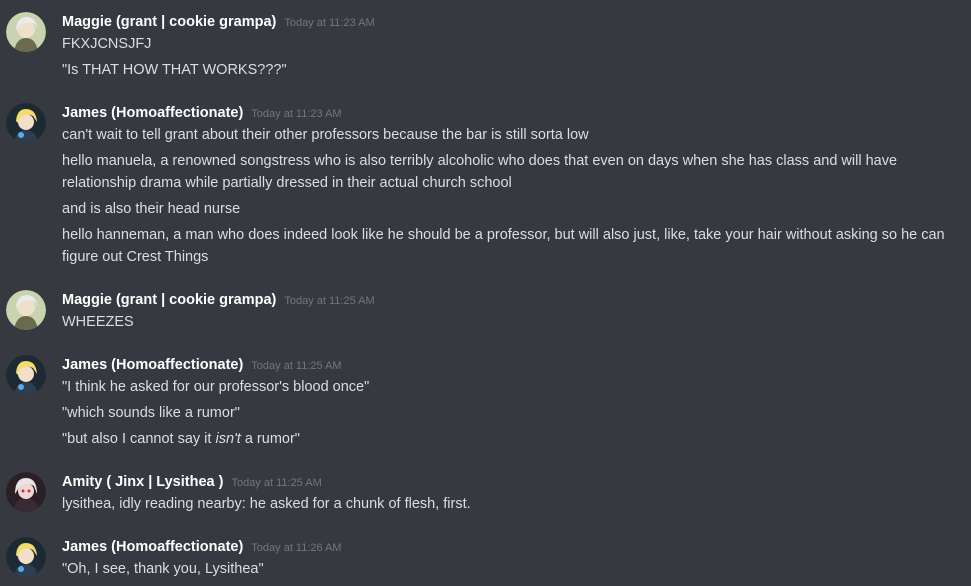 This screenshot has width=971, height=586. Describe the element at coordinates (151, 209) in the screenshot. I see `message-text: and is also their head nurse` at that location.